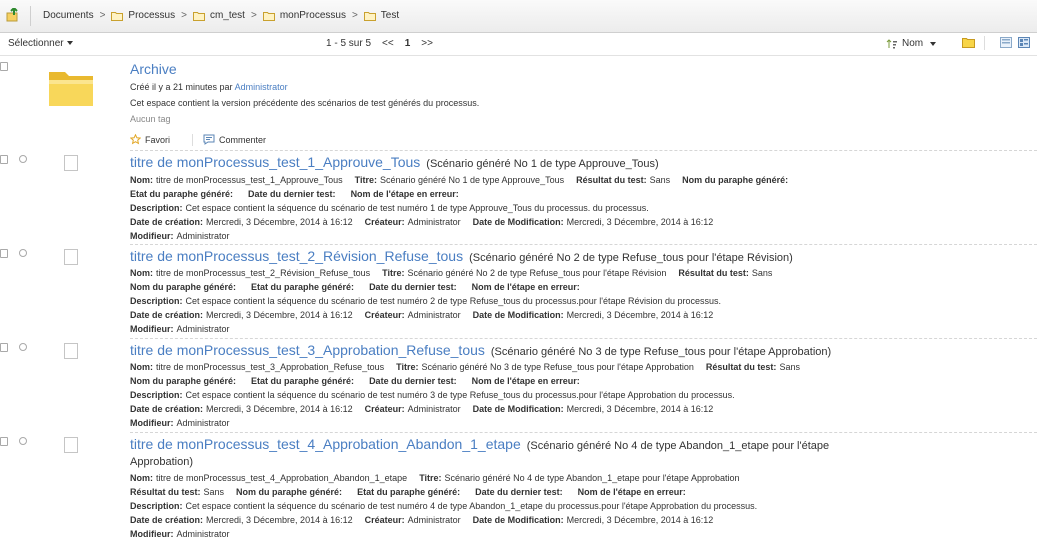 The image size is (1037, 547). Describe the element at coordinates (312, 15) in the screenshot. I see `breadcrumb-label: monProcessus` at that location.